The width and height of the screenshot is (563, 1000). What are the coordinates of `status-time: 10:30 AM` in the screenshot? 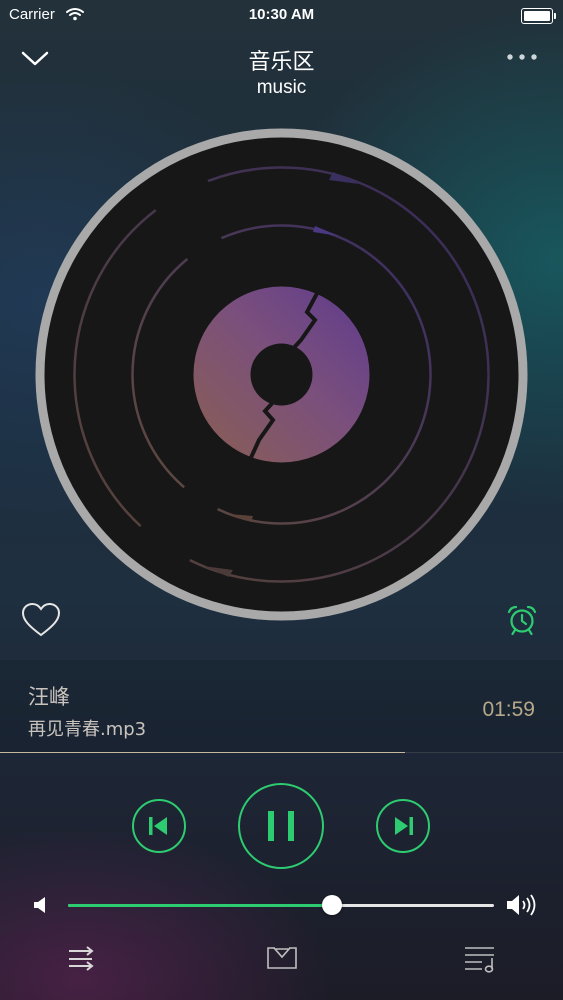 It's located at (281, 14).